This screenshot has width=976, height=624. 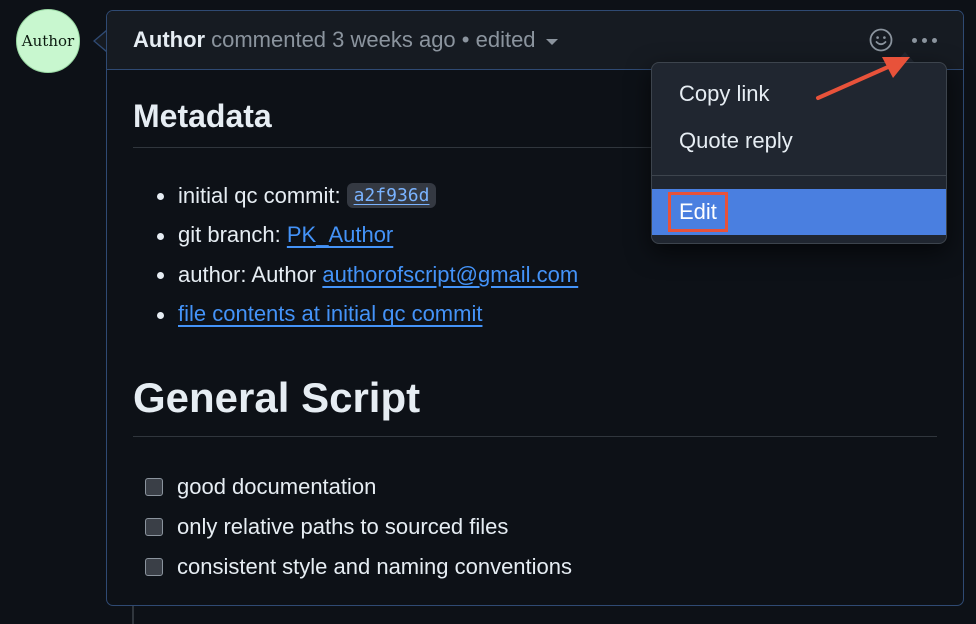 I want to click on commit-sha-link: a2f936d, so click(x=391, y=196).